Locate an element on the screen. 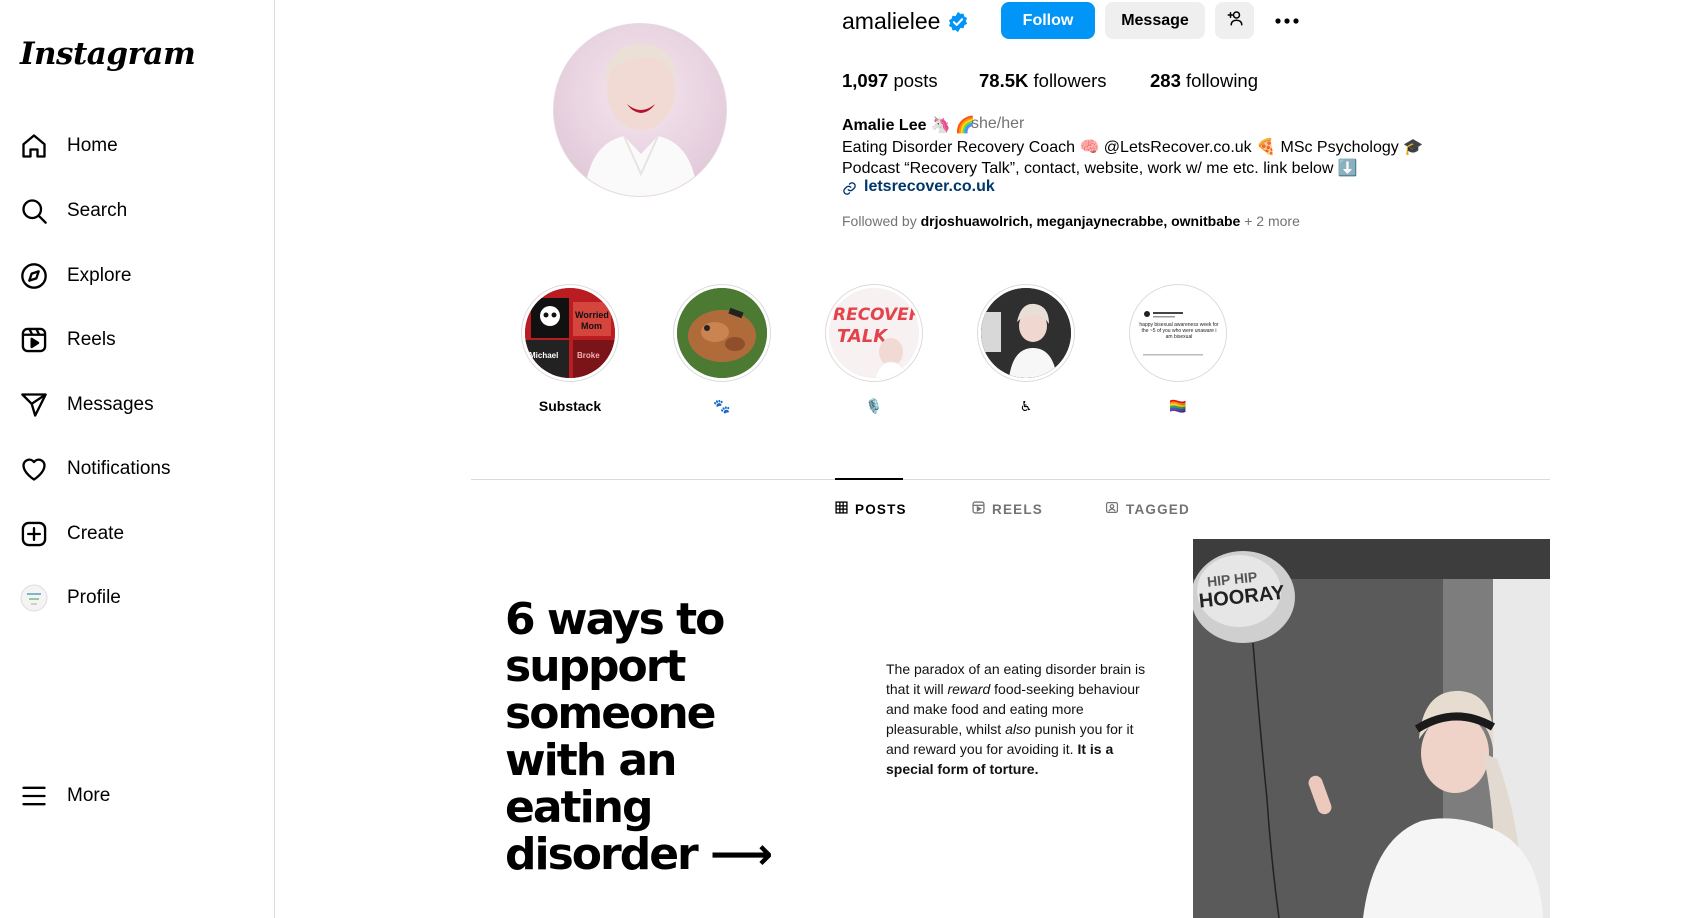 Image resolution: width=1698 pixels, height=918 pixels. sidebar-item-more: More is located at coordinates (136, 796).